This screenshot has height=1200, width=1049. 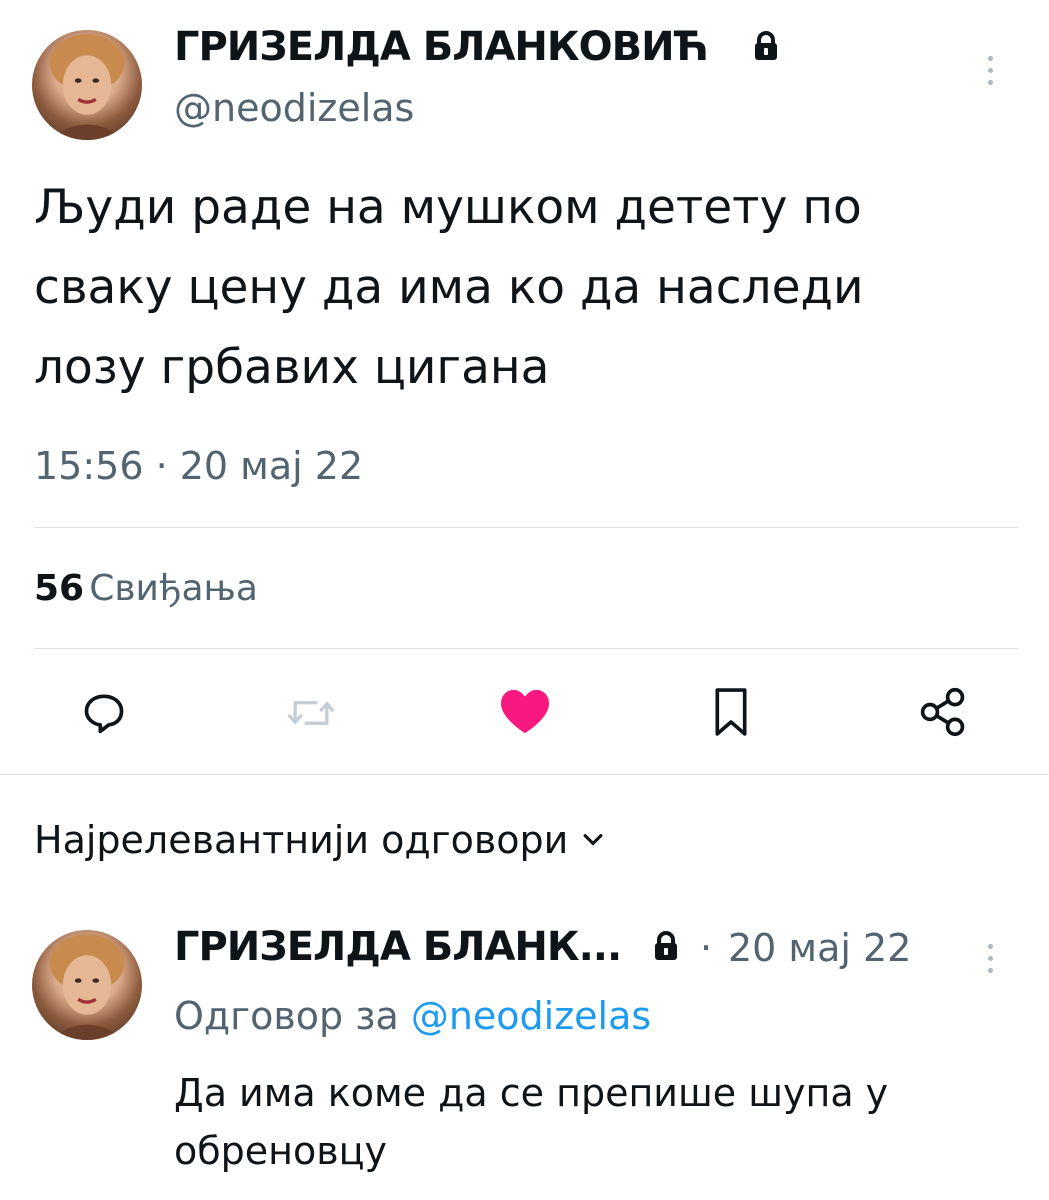 What do you see at coordinates (593, 840) in the screenshot?
I see `chevron-down-icon` at bounding box center [593, 840].